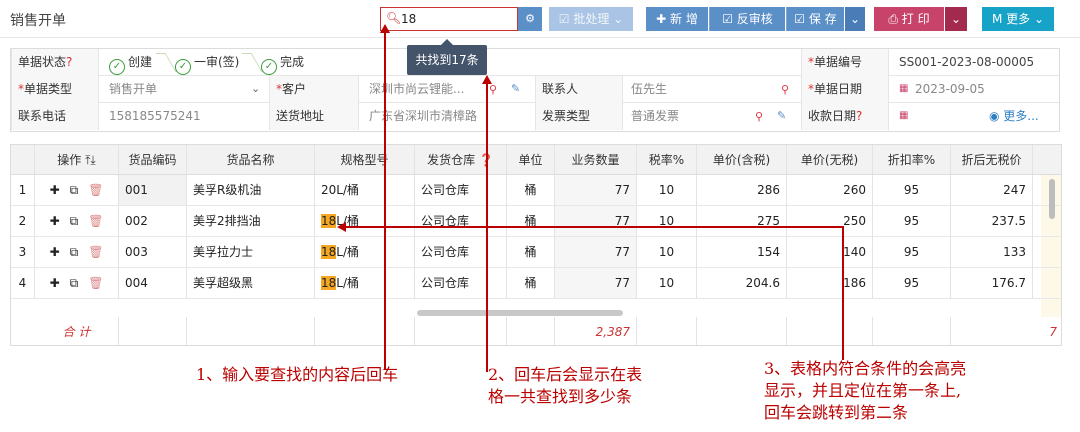 The width and height of the screenshot is (1080, 432). I want to click on cell-name: 美孚2排挡油, so click(251, 221).